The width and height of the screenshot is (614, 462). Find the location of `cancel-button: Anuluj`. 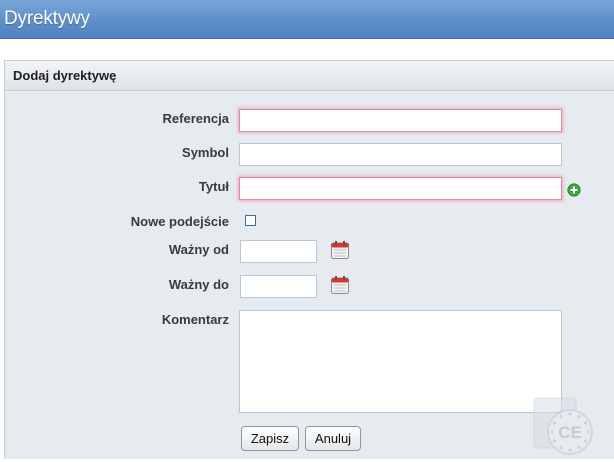

cancel-button: Anuluj is located at coordinates (333, 438).